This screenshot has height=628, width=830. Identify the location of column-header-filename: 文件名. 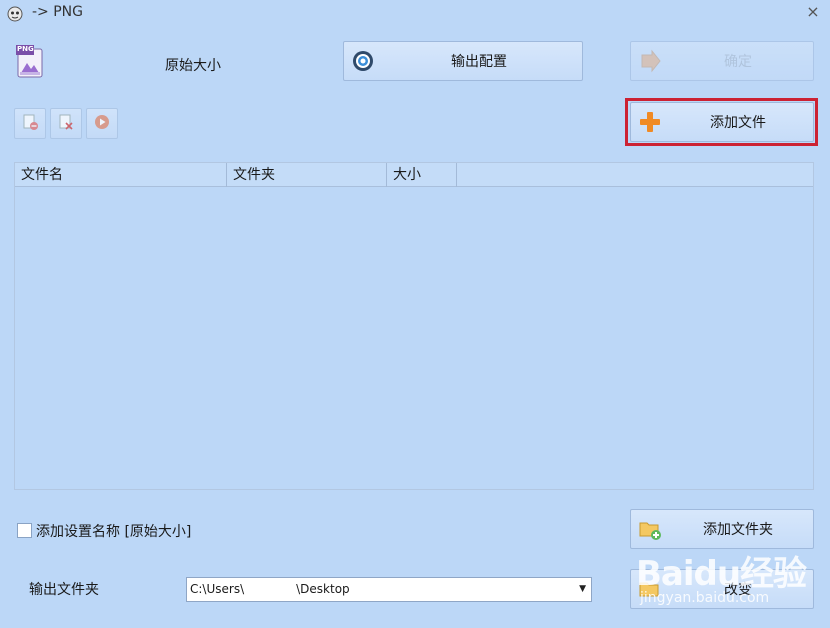
(121, 175).